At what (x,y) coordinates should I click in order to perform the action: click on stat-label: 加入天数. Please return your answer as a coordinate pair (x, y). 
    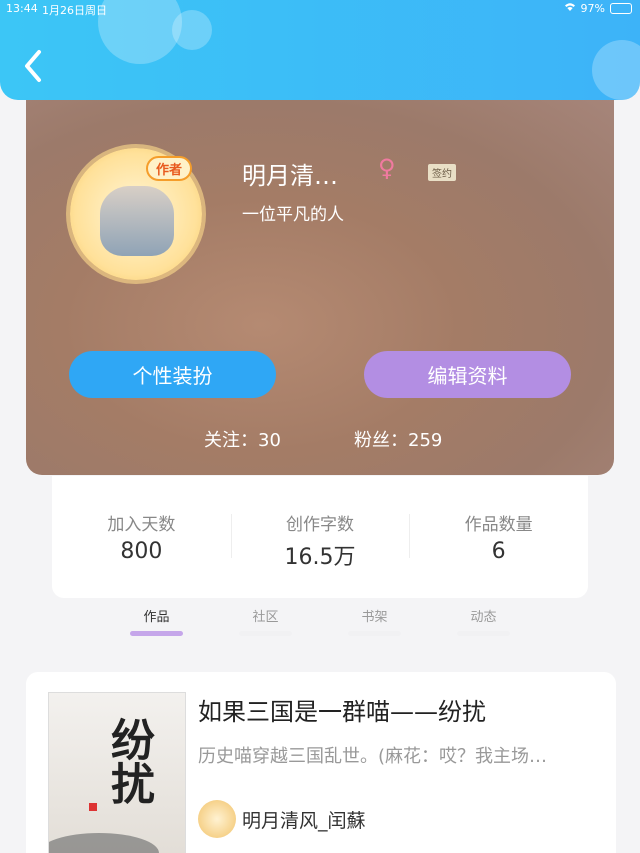
    Looking at the image, I should click on (141, 525).